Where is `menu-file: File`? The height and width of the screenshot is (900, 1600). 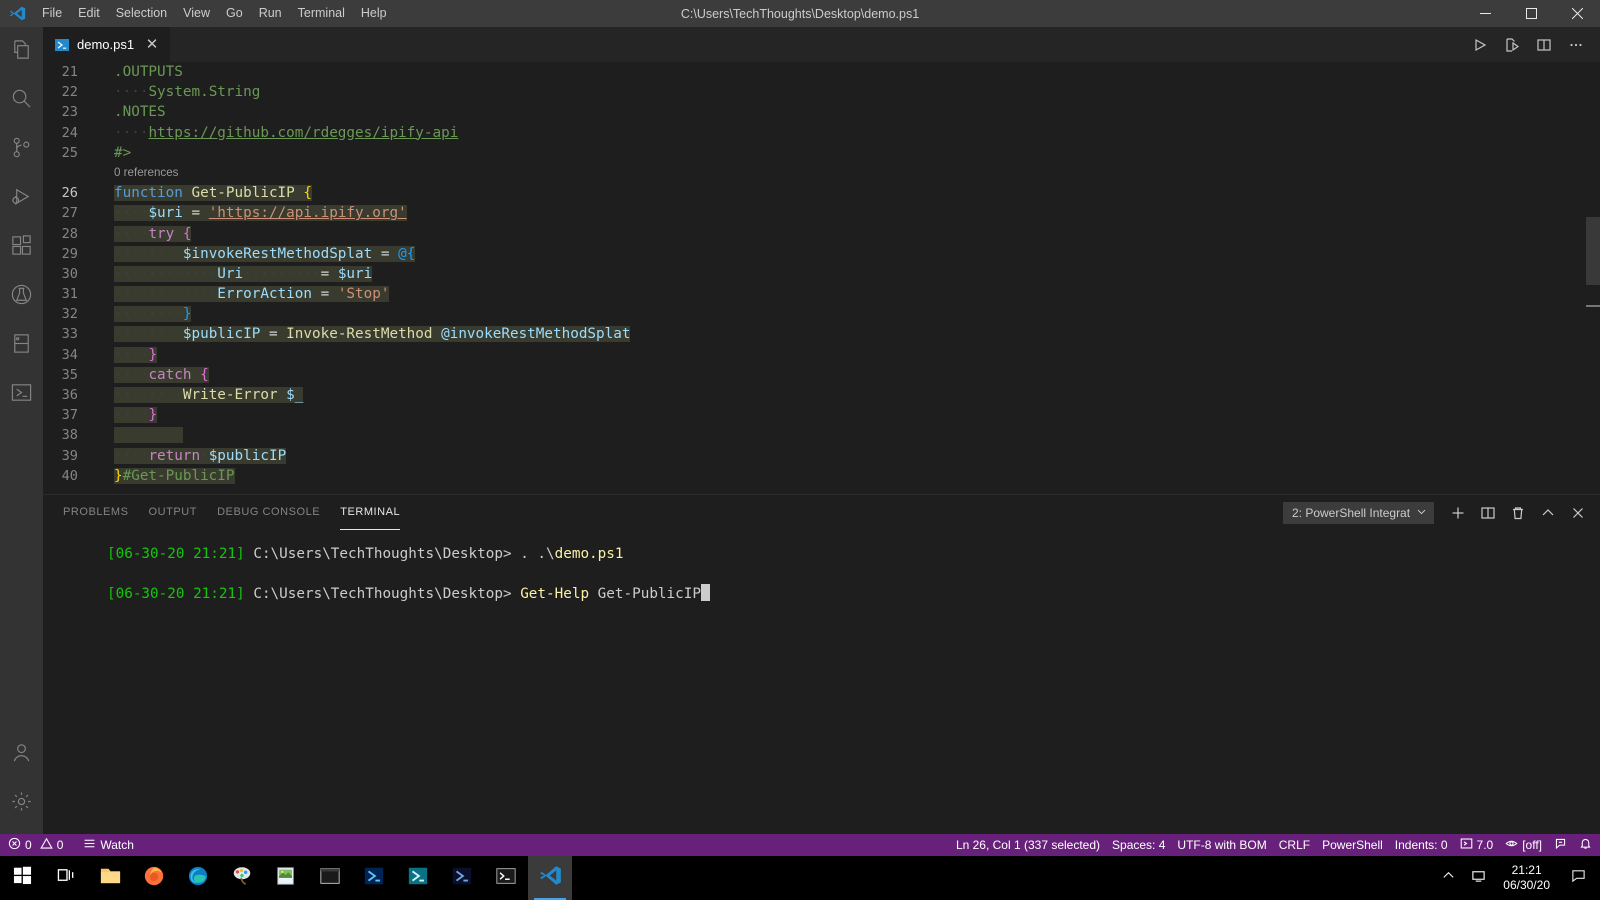 menu-file: File is located at coordinates (52, 13).